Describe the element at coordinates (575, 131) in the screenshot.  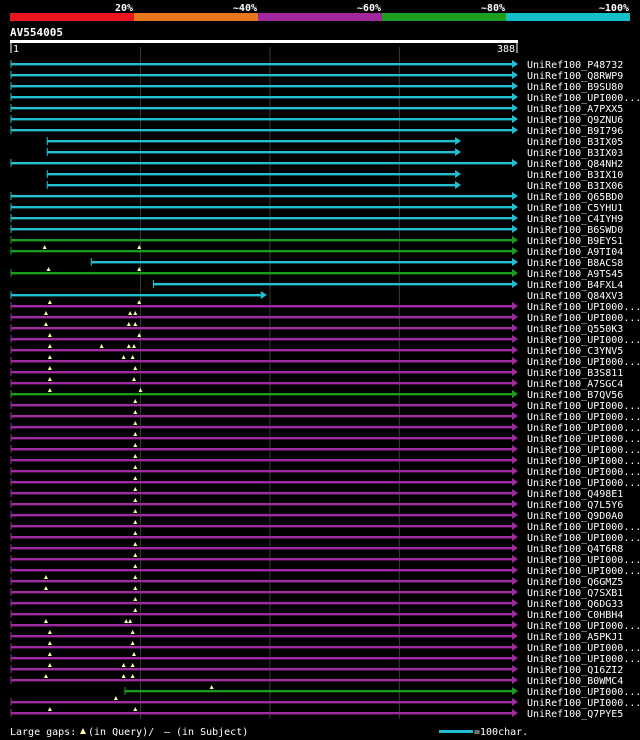
I see `hit-label: UniRef100_B9I796` at that location.